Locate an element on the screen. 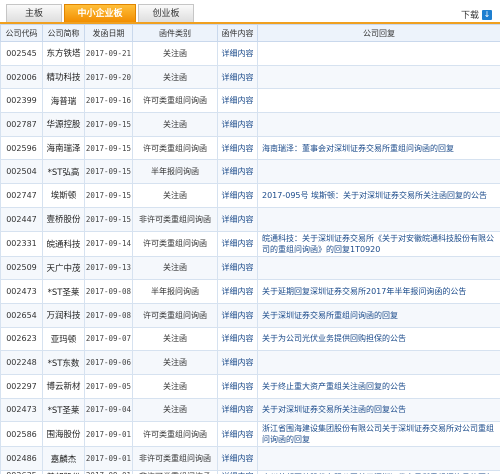 The width and height of the screenshot is (500, 474). download-icon: ↓ is located at coordinates (487, 14).